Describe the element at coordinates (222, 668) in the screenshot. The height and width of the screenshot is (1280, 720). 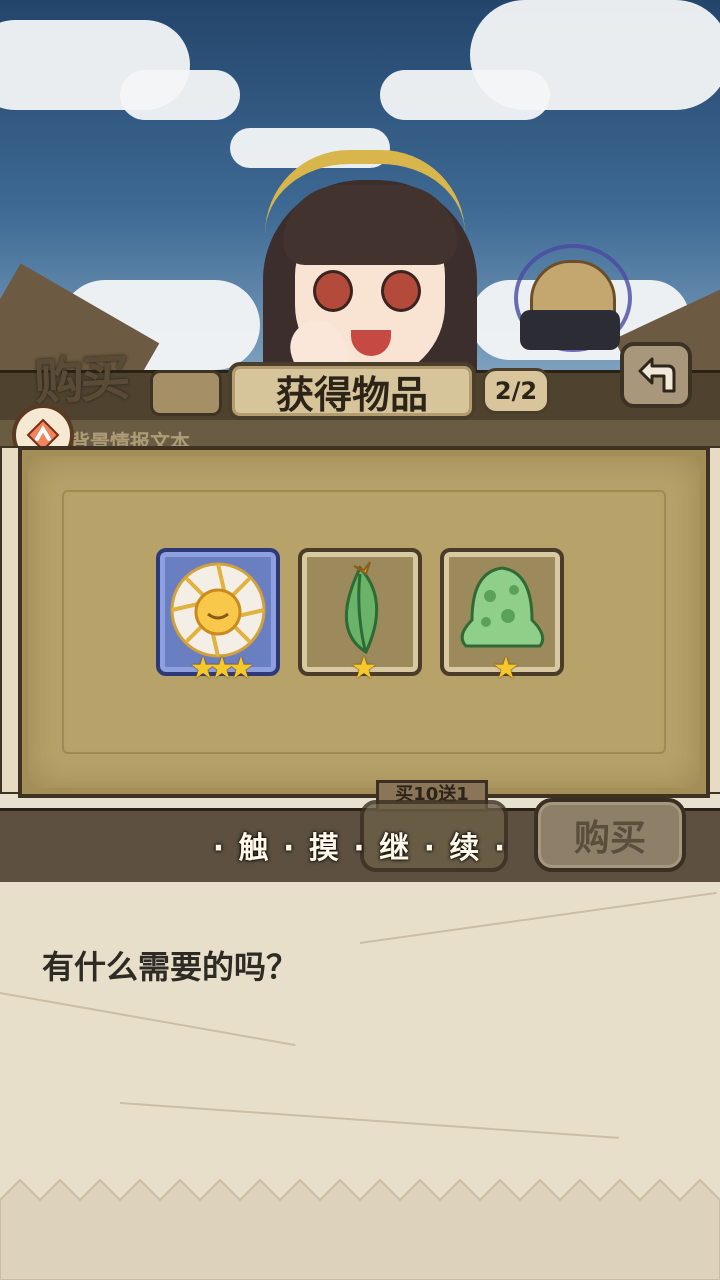
I see `item-stars: ★★★` at that location.